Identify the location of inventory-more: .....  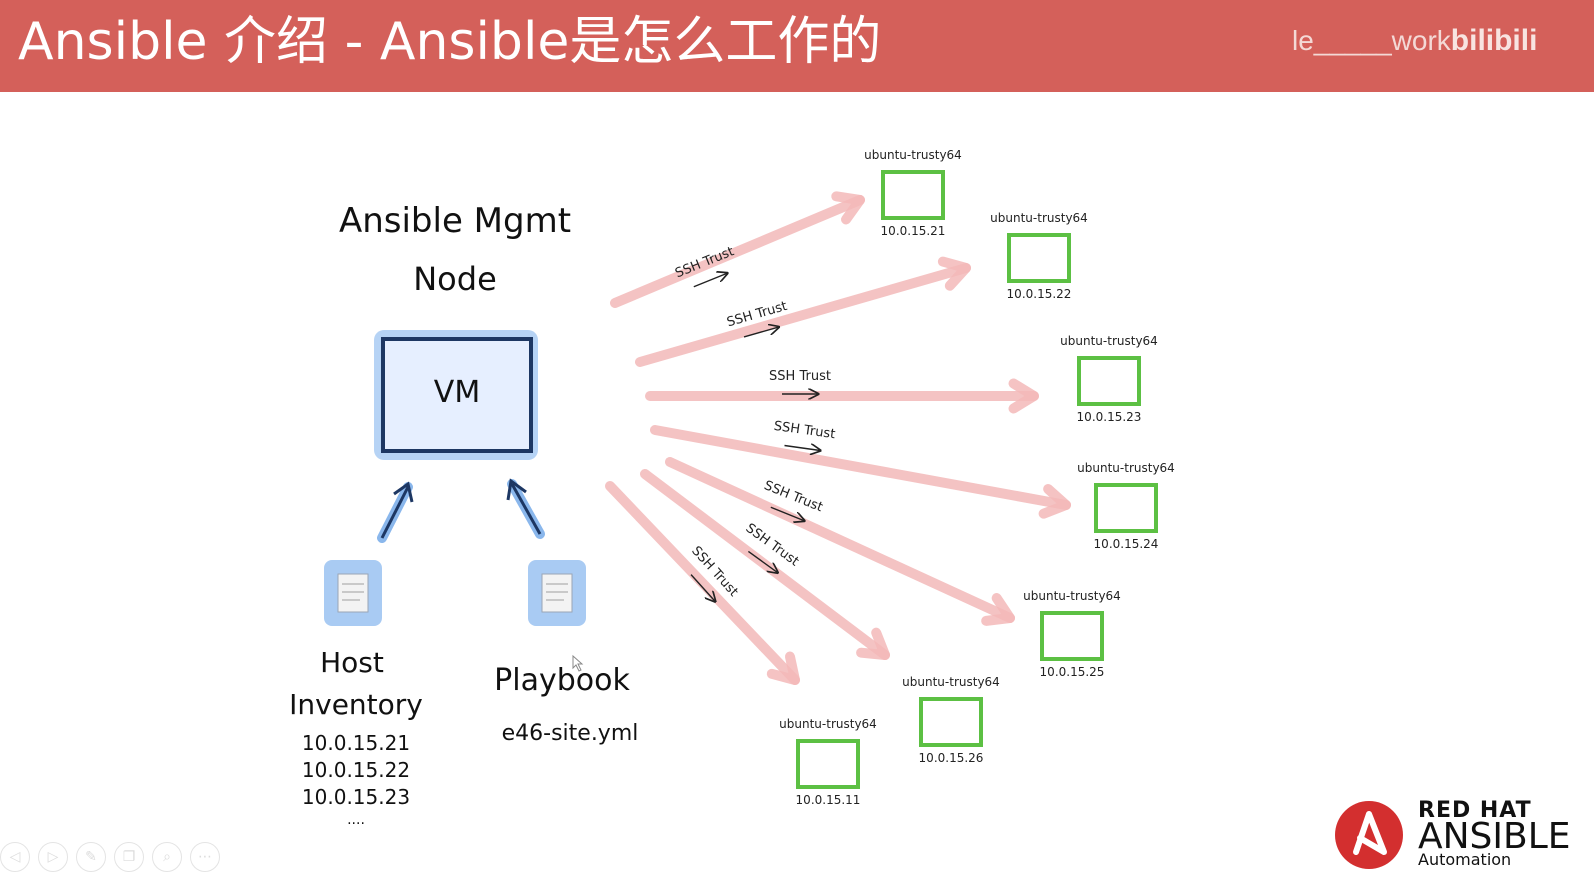
(356, 820).